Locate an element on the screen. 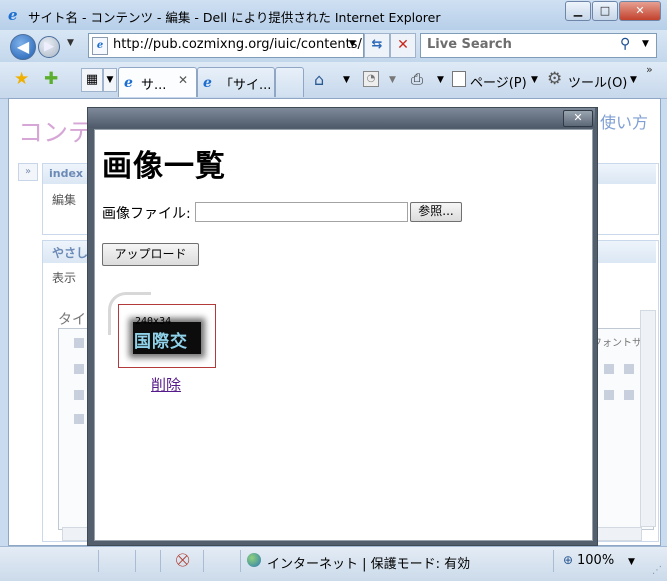 The height and width of the screenshot is (581, 667). cut-icon is located at coordinates (79, 369).